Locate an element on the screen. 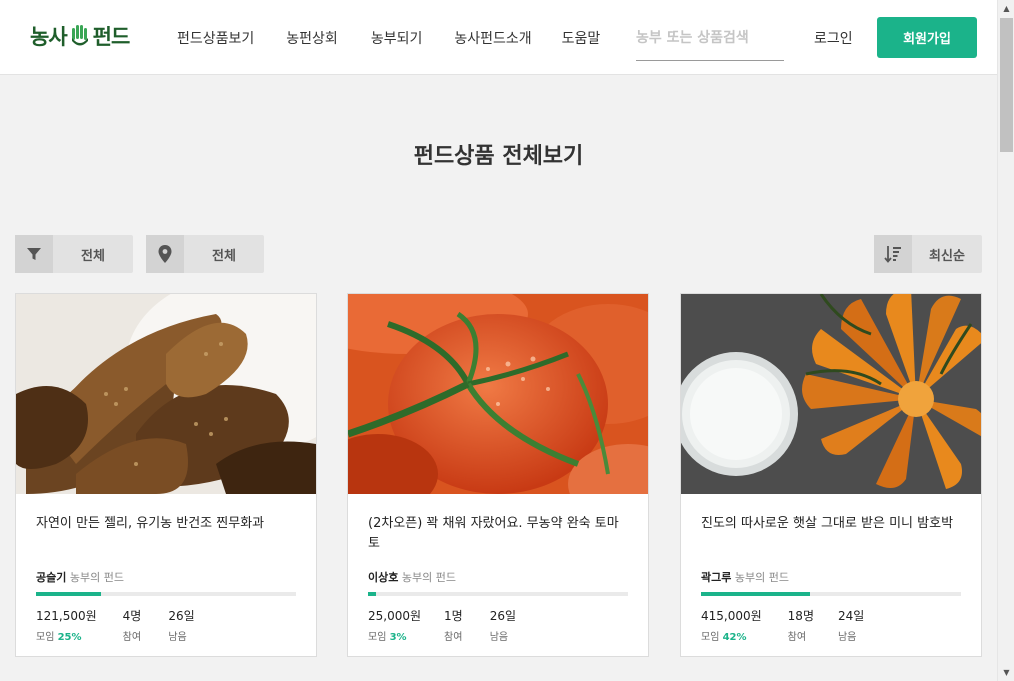 Image resolution: width=1014 pixels, height=681 pixels. location-filter-label: 전체 is located at coordinates (224, 256).